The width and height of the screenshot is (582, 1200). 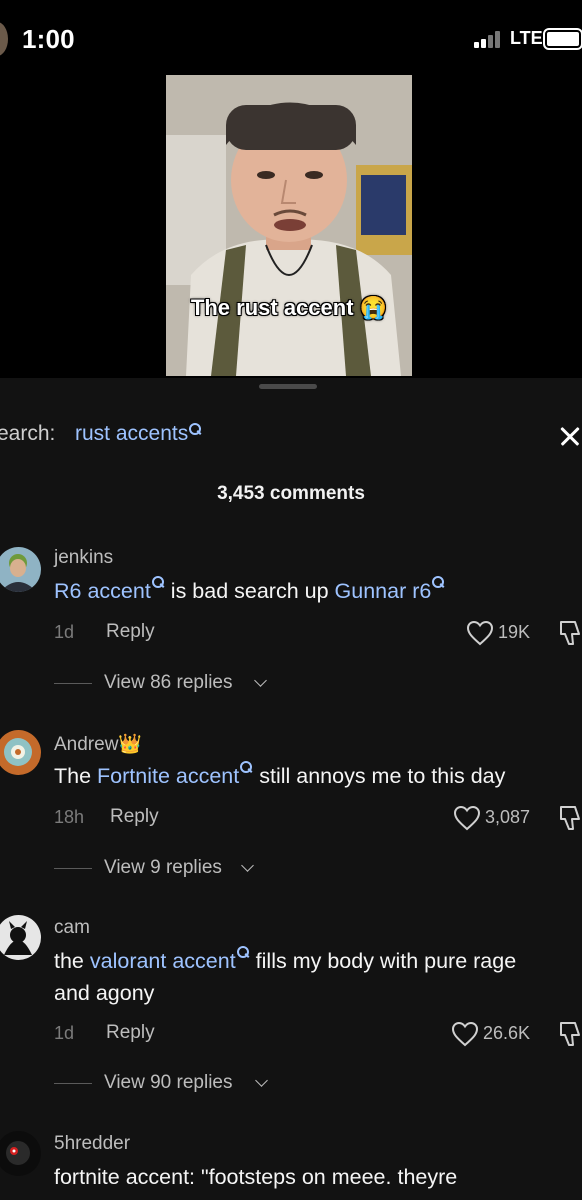 What do you see at coordinates (491, 39) in the screenshot?
I see `signal-icon` at bounding box center [491, 39].